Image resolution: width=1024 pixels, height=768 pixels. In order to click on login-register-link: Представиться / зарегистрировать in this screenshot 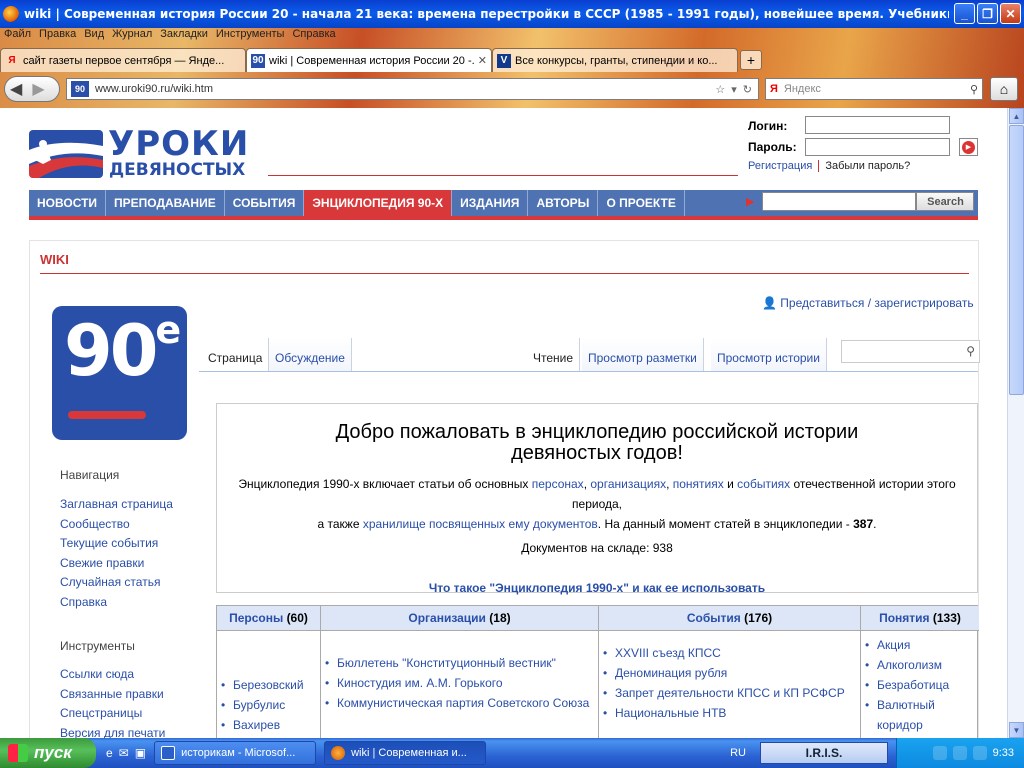, I will do `click(876, 303)`.